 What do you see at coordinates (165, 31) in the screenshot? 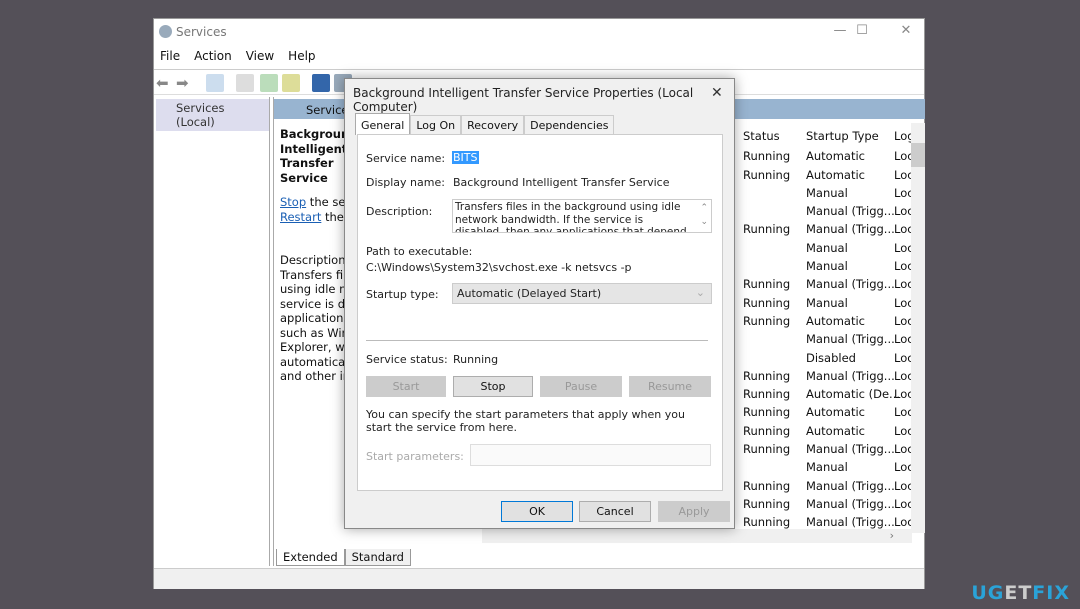
I see `services-icon` at bounding box center [165, 31].